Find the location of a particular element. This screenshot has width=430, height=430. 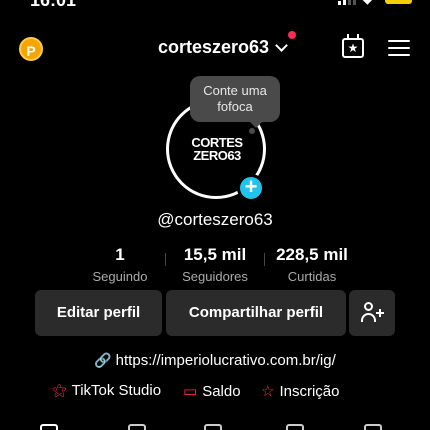

battery-icon: 96 is located at coordinates (398, 2).